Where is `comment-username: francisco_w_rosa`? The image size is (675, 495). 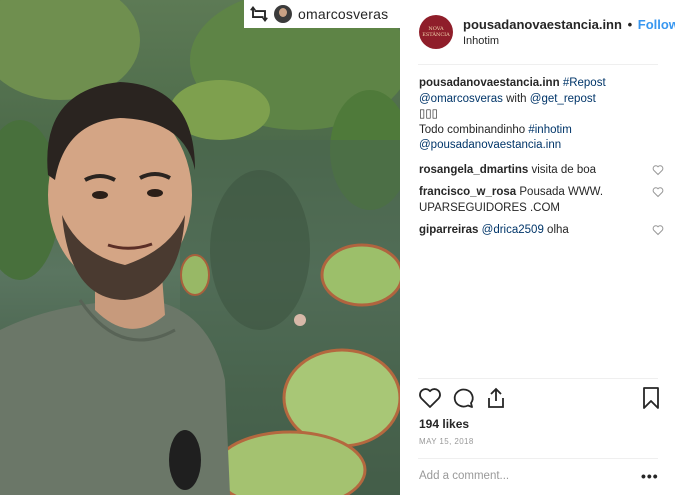
comment-username: francisco_w_rosa is located at coordinates (467, 192).